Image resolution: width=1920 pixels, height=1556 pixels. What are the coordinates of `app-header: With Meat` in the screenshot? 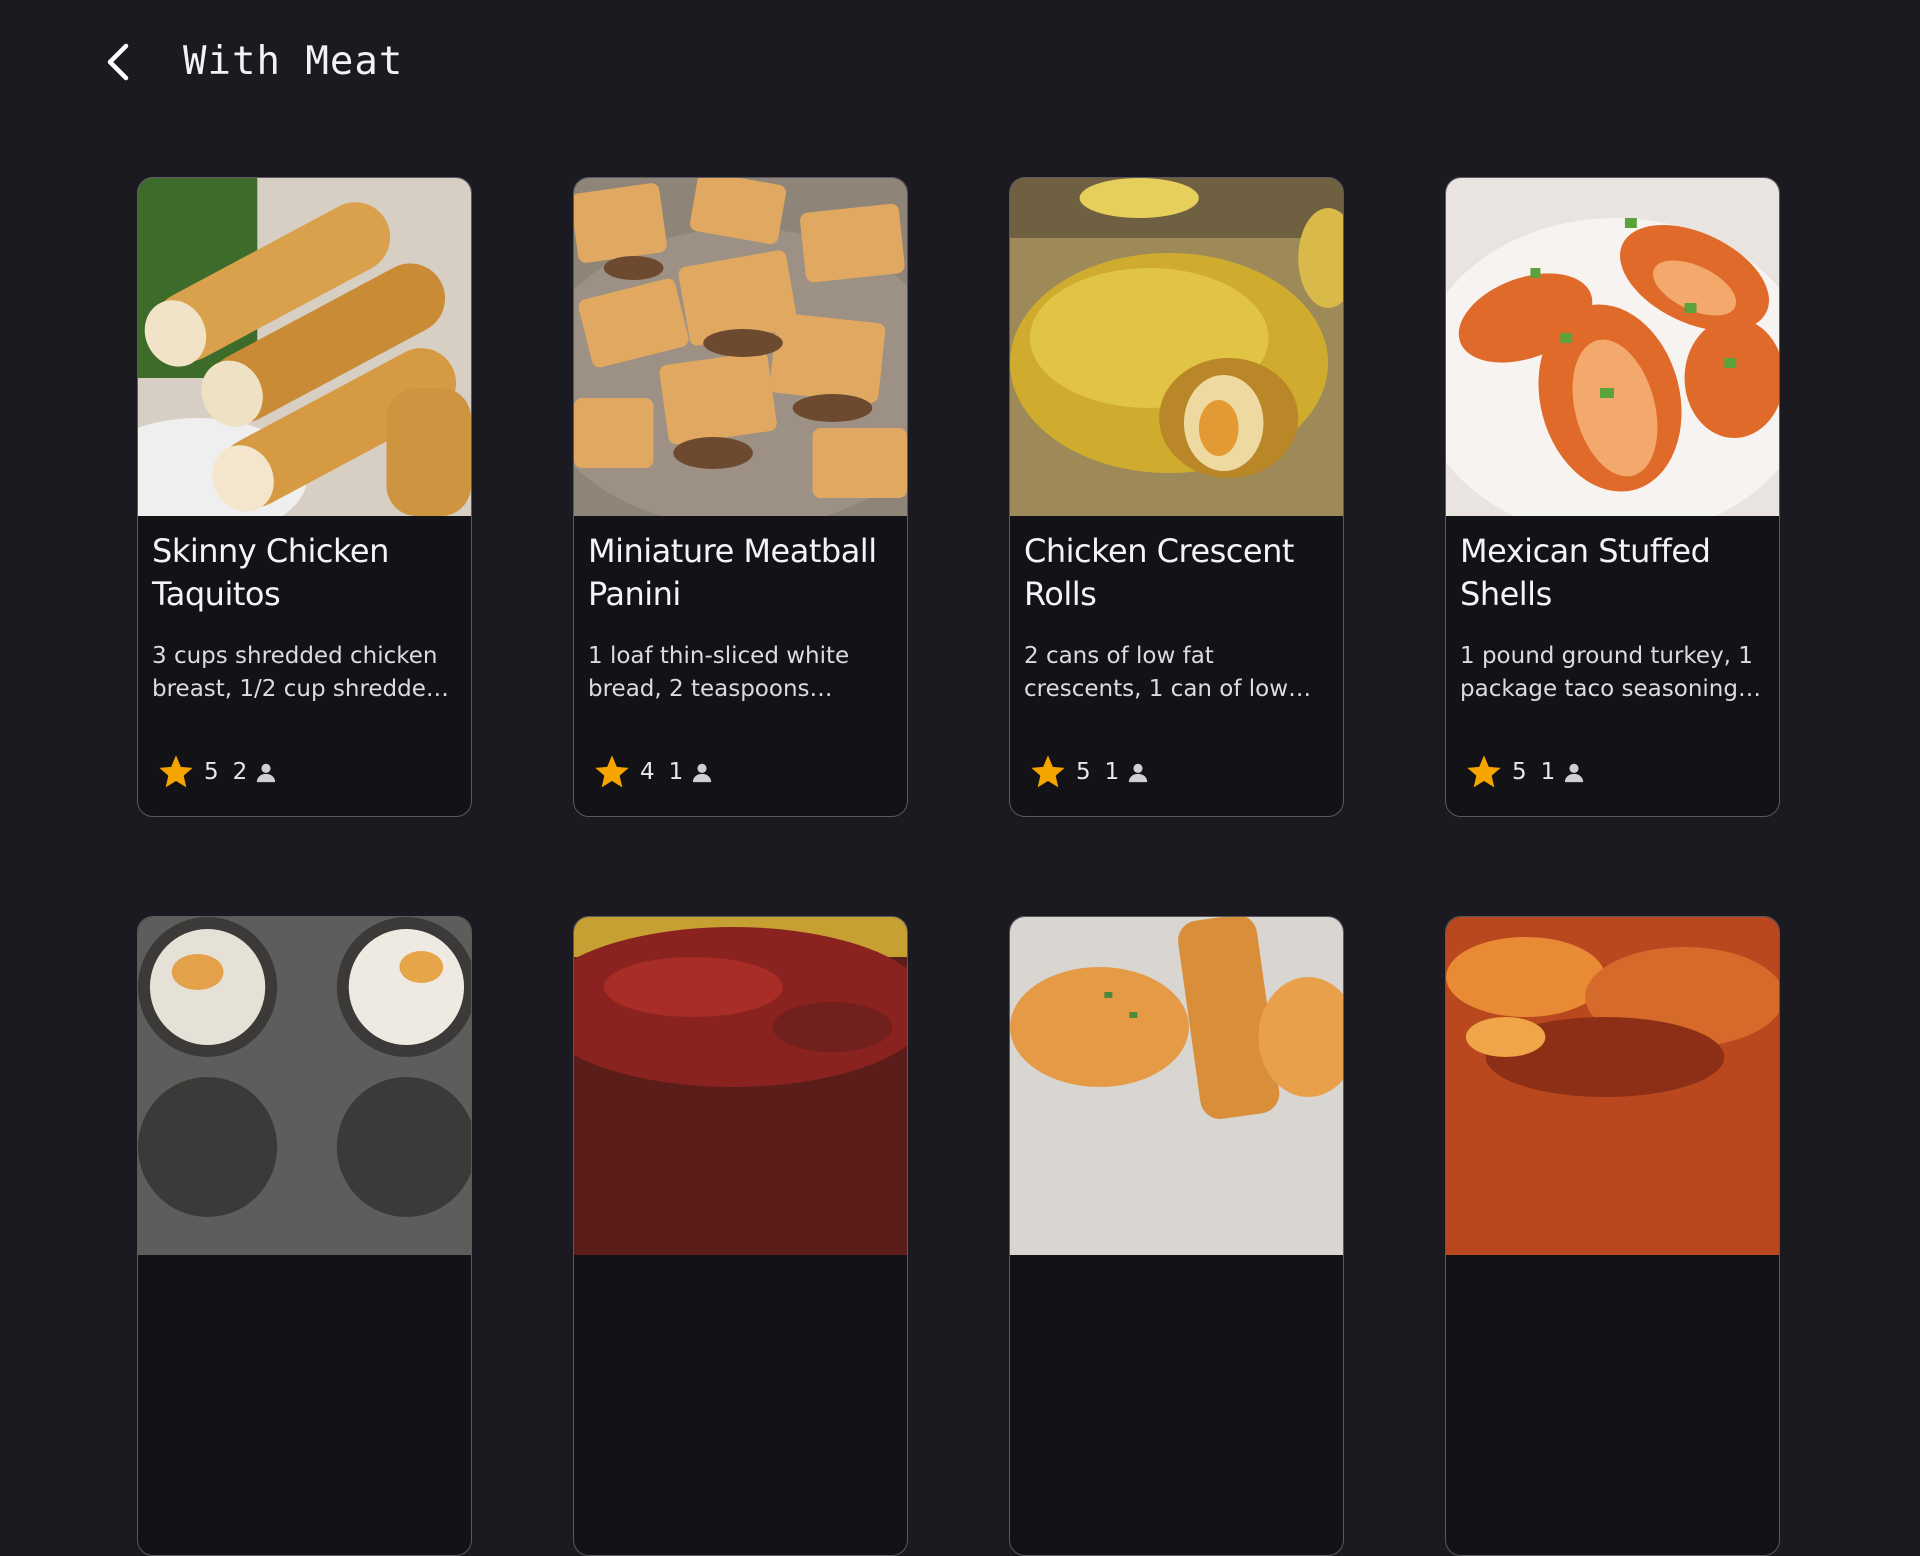 It's located at (960, 65).